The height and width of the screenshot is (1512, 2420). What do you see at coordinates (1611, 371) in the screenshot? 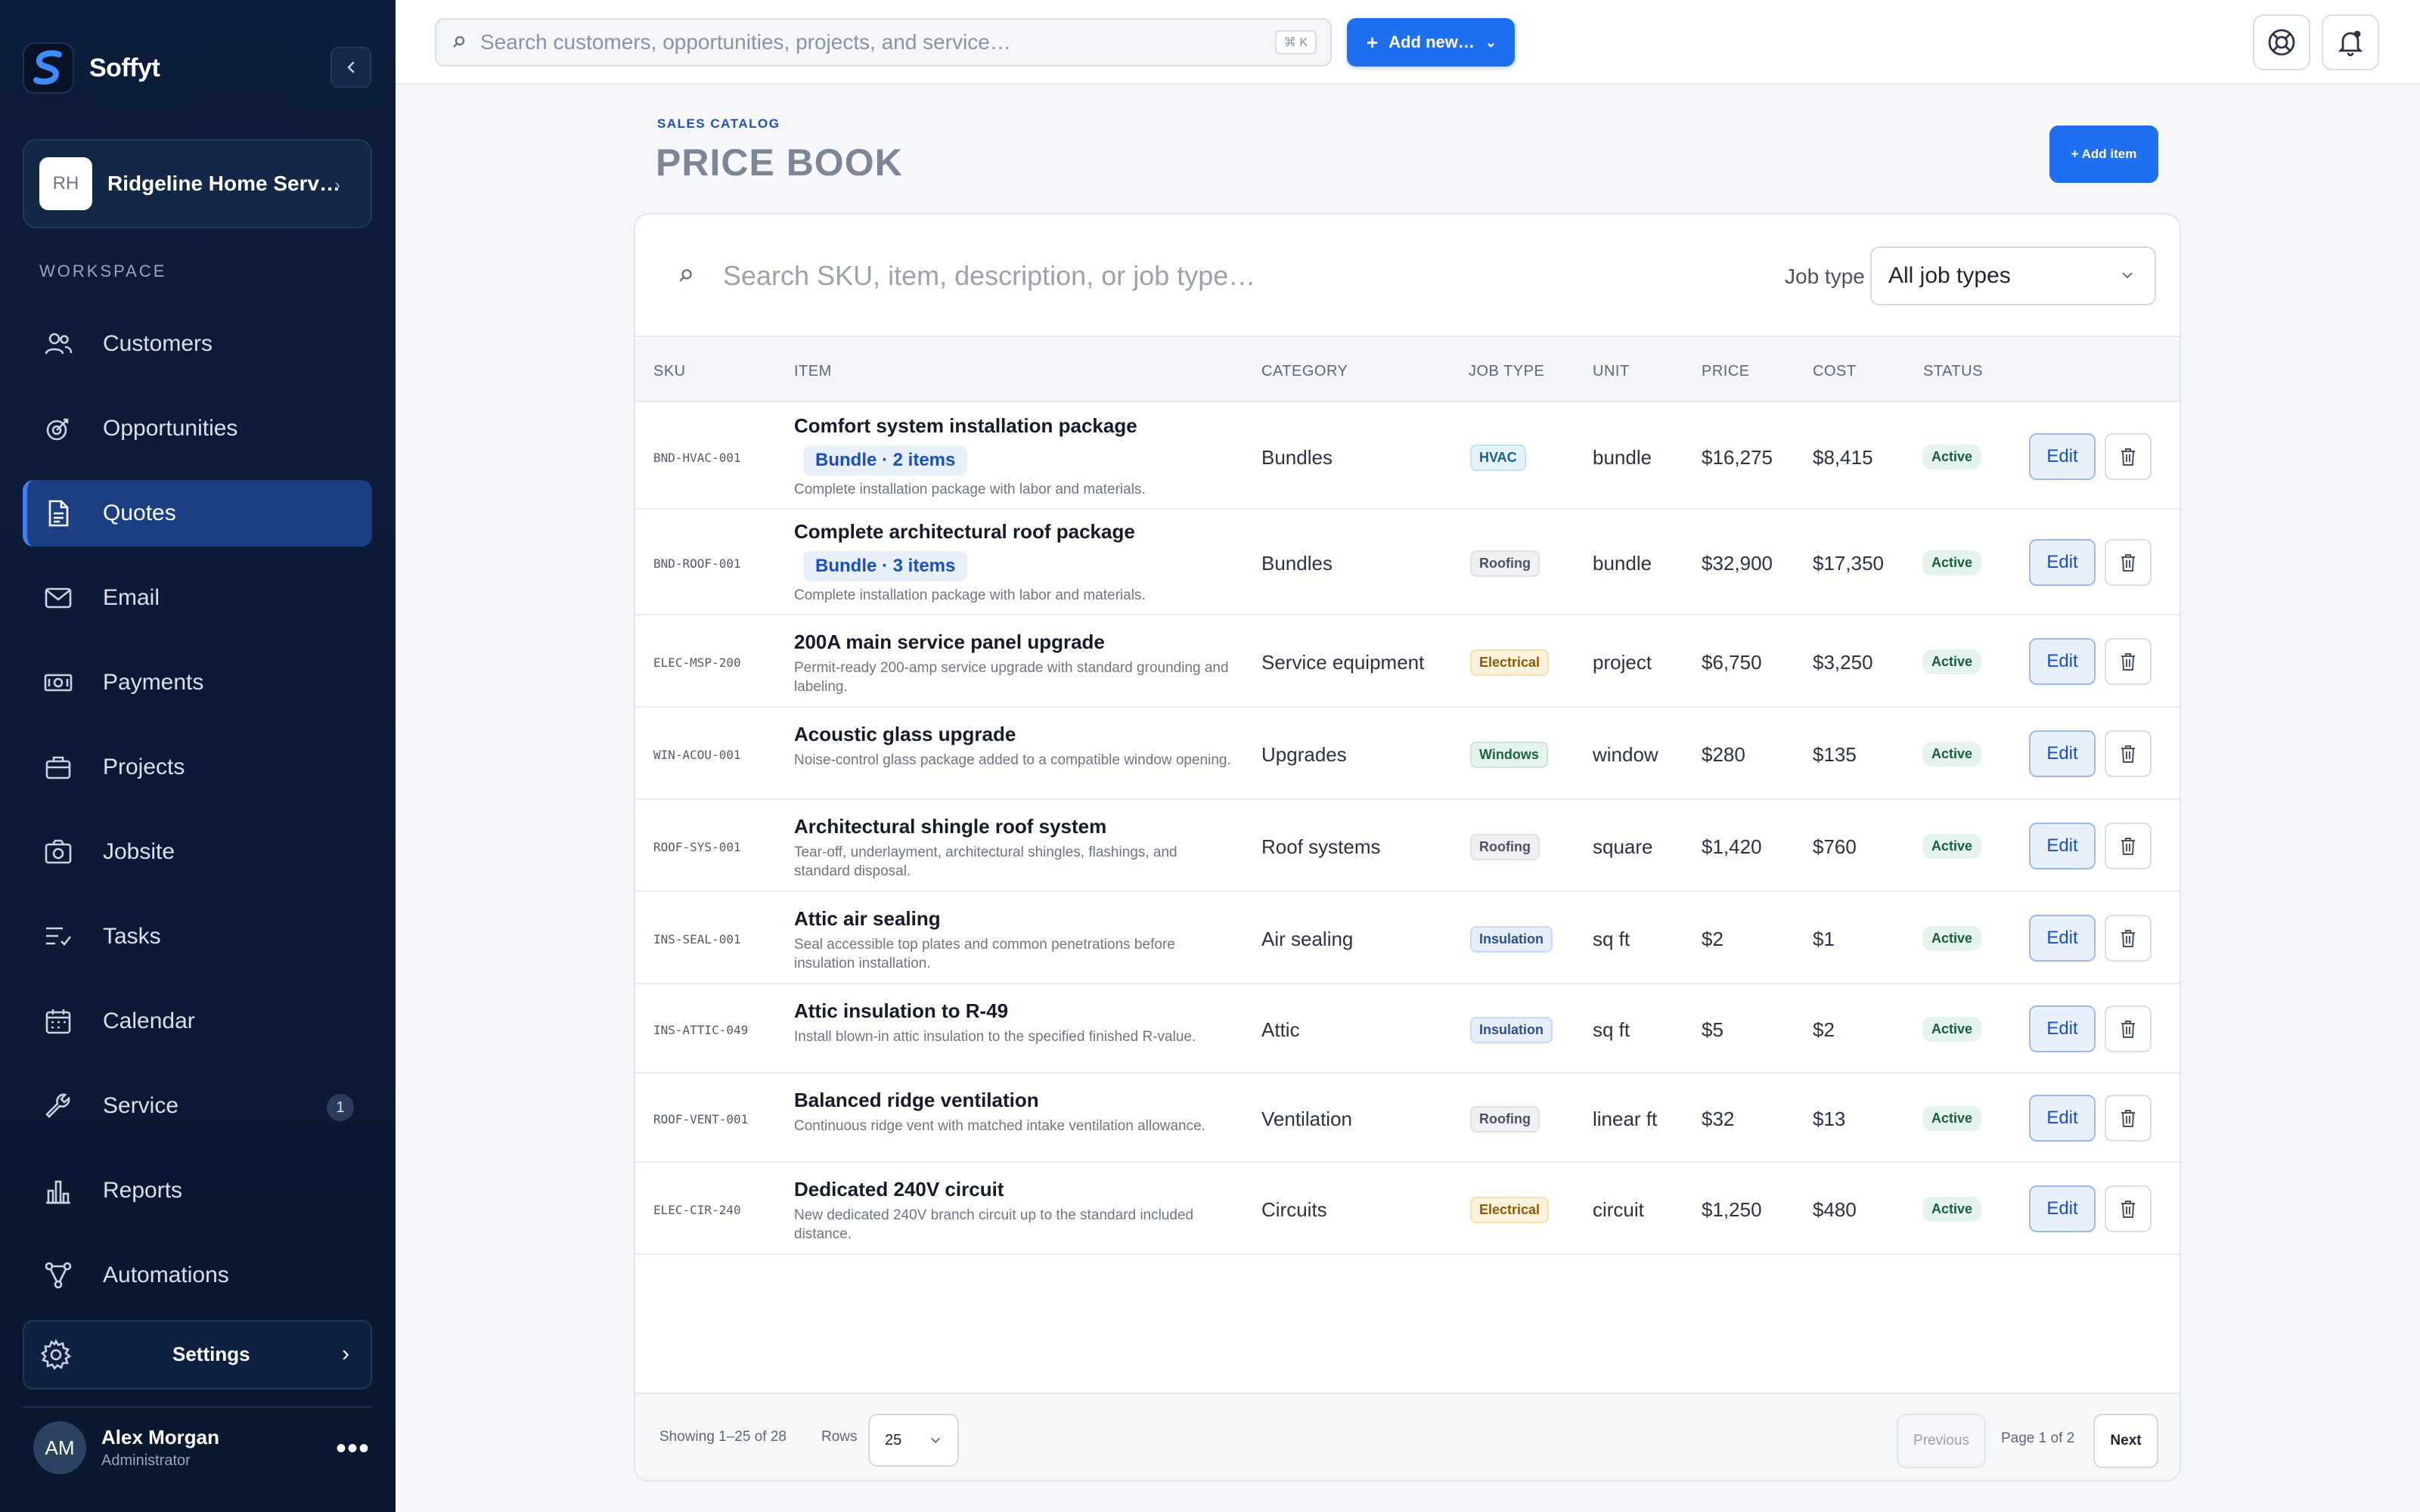
I see `column-header-unit: UNIT` at bounding box center [1611, 371].